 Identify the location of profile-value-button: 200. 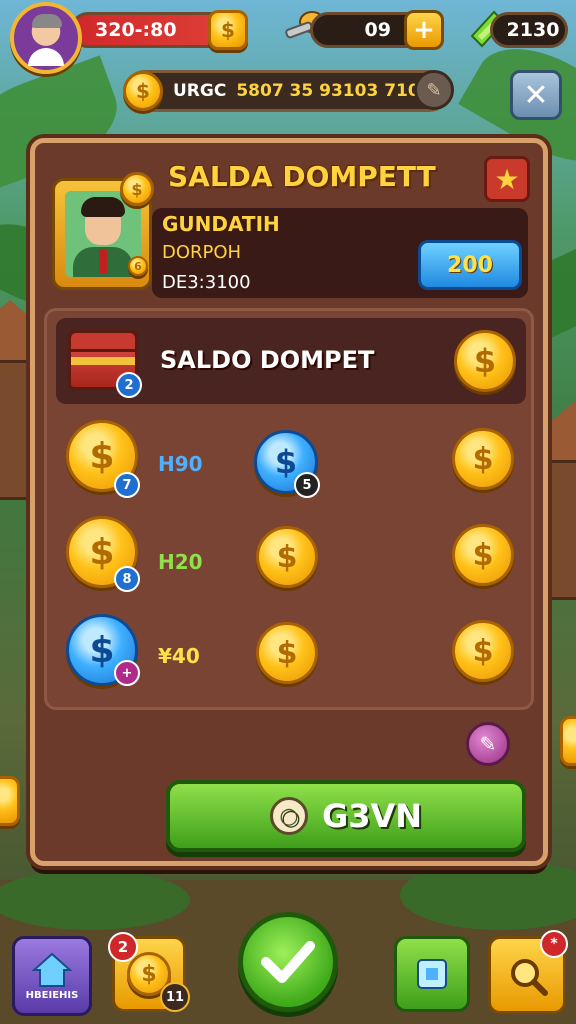
(470, 265).